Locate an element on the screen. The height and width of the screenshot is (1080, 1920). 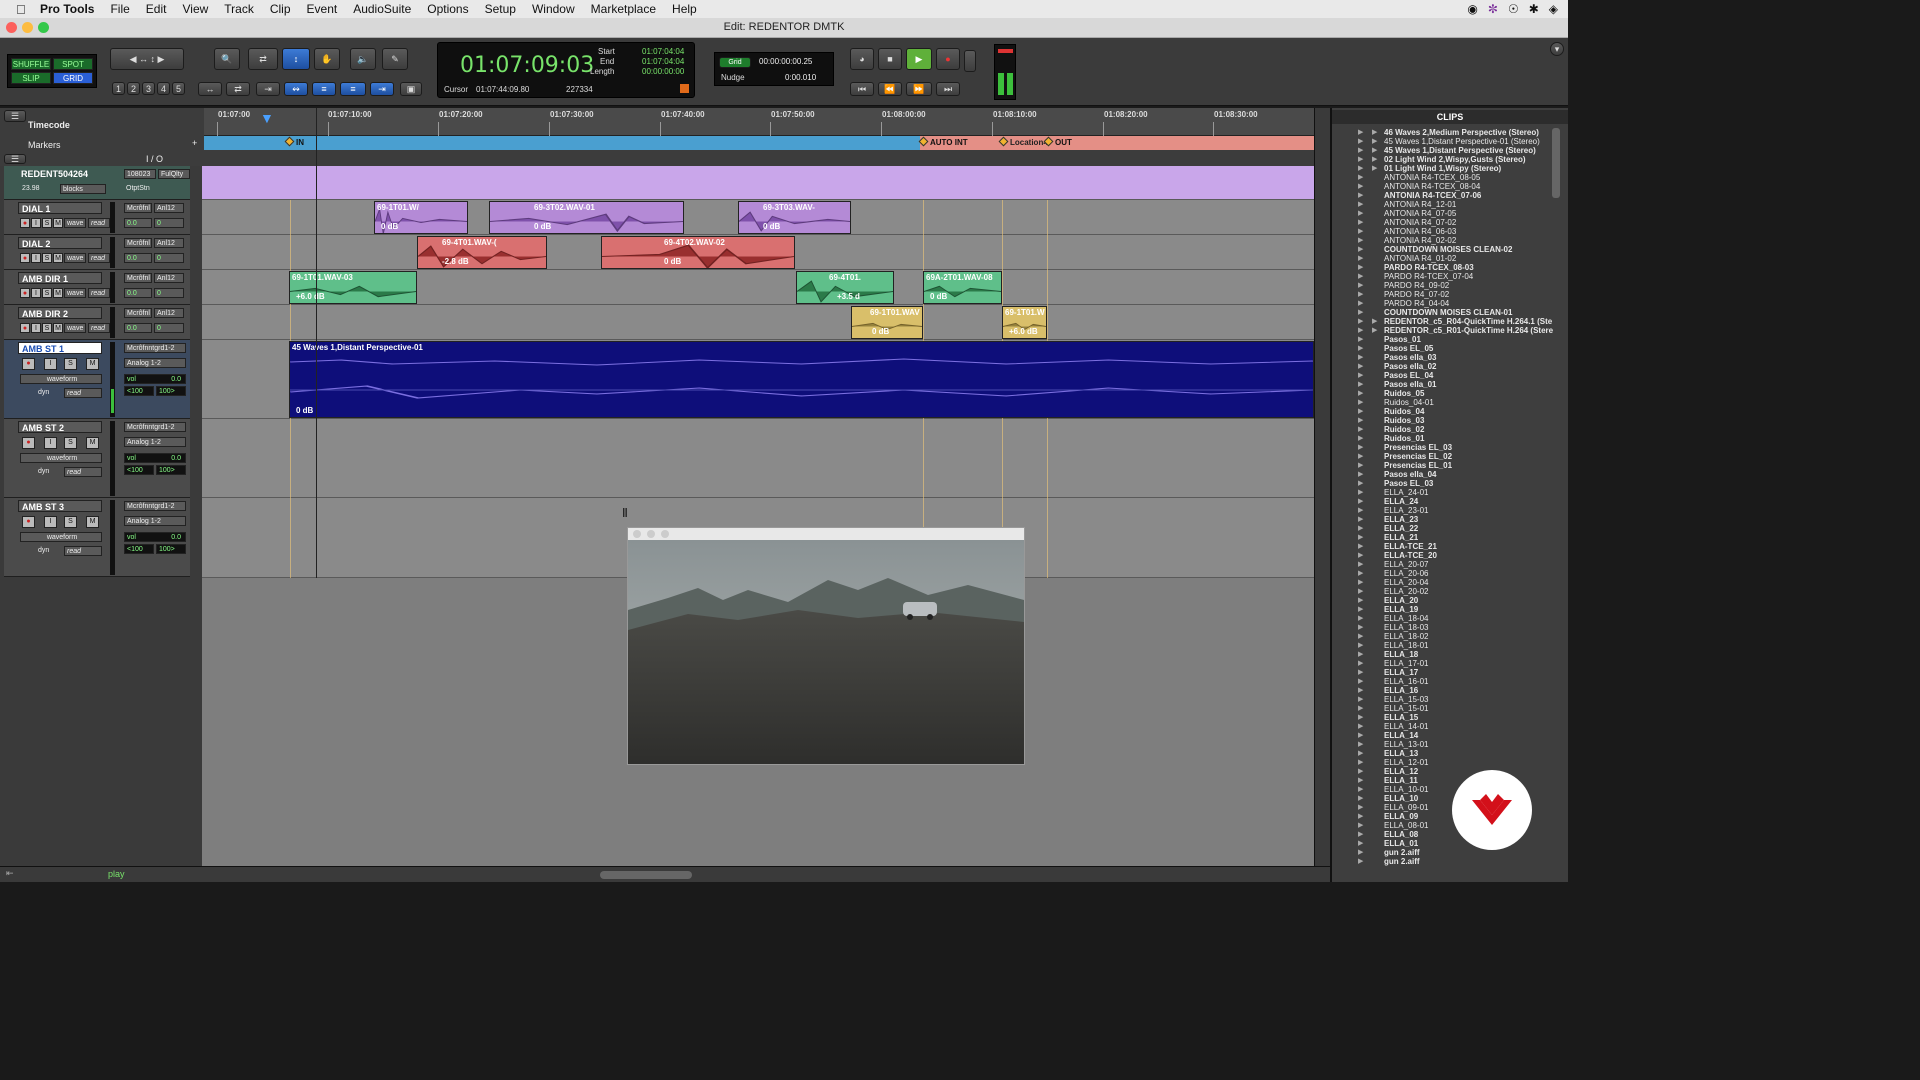
clip-list-item: ELLA_19 is located at coordinates (1401, 609).